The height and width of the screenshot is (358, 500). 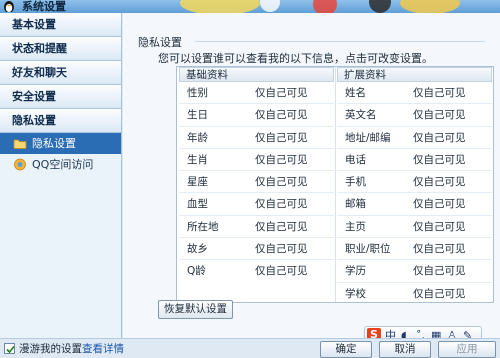 I want to click on field-label: 学校, so click(x=355, y=293).